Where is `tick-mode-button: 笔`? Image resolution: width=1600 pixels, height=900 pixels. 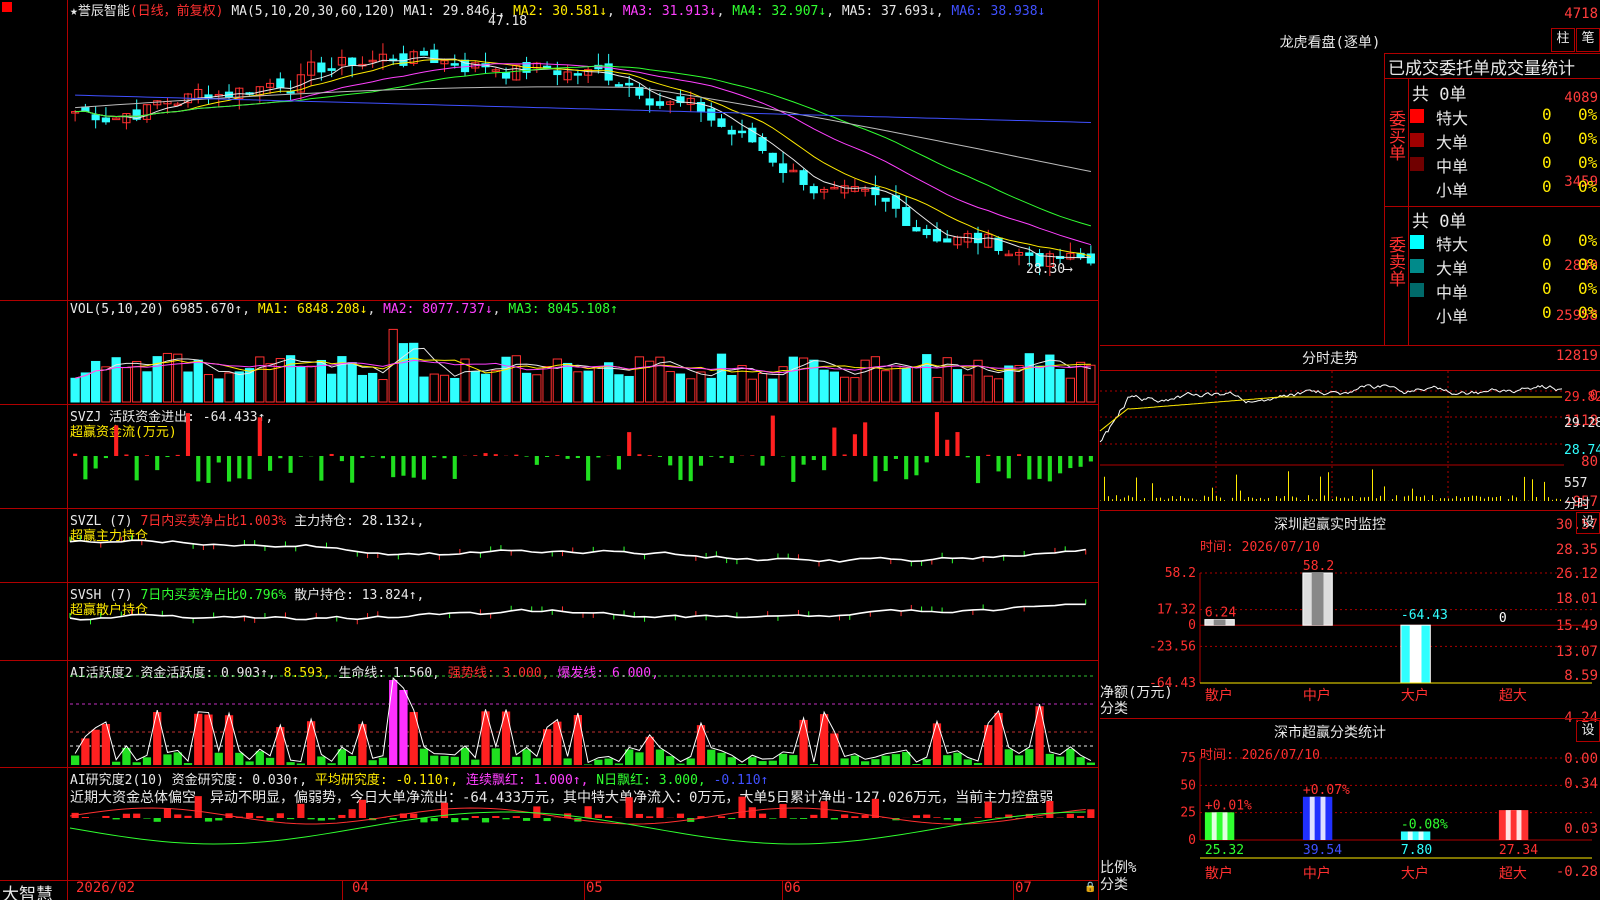
tick-mode-button: 笔 is located at coordinates (1588, 40).